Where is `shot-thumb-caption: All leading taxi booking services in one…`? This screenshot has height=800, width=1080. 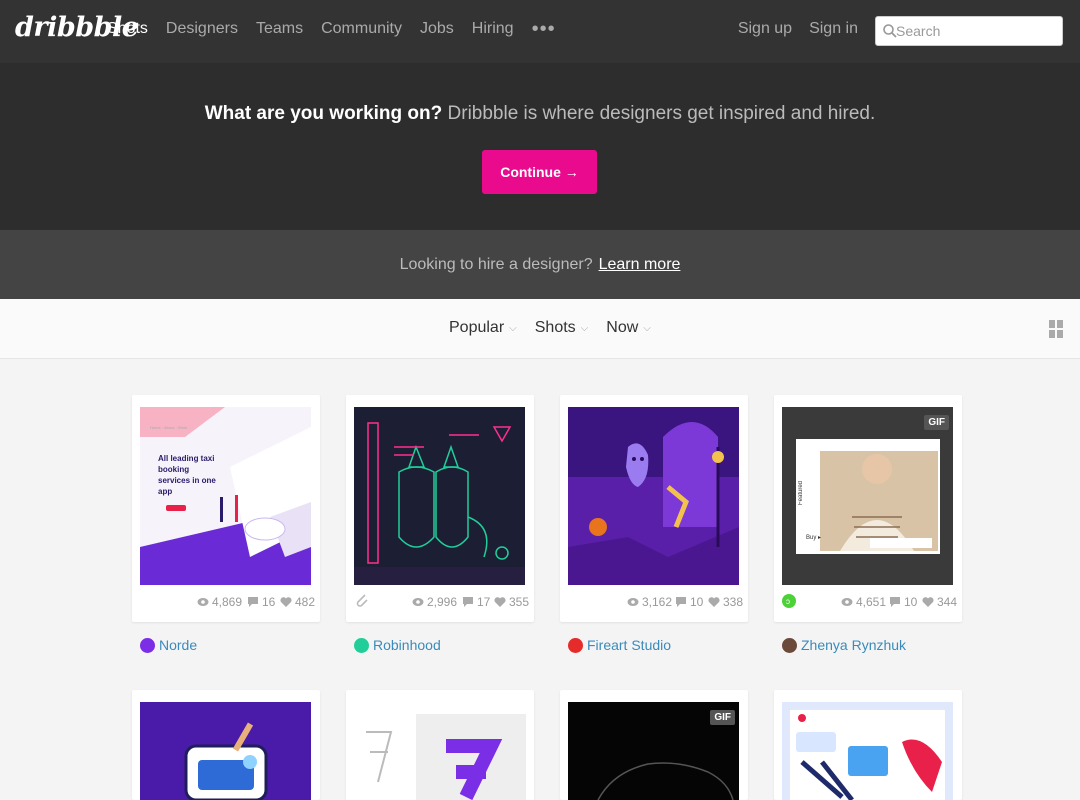
shot-thumb-caption: All leading taxi booking services in one… is located at coordinates (187, 475).